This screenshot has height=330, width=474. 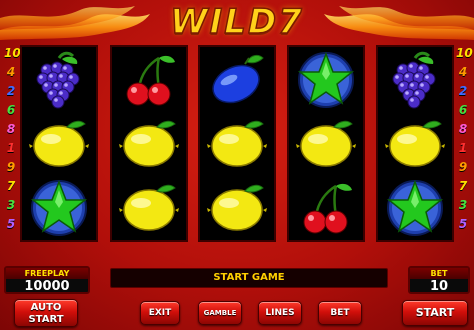 I want to click on freeplay-label: FREEPLAY, so click(x=47, y=273).